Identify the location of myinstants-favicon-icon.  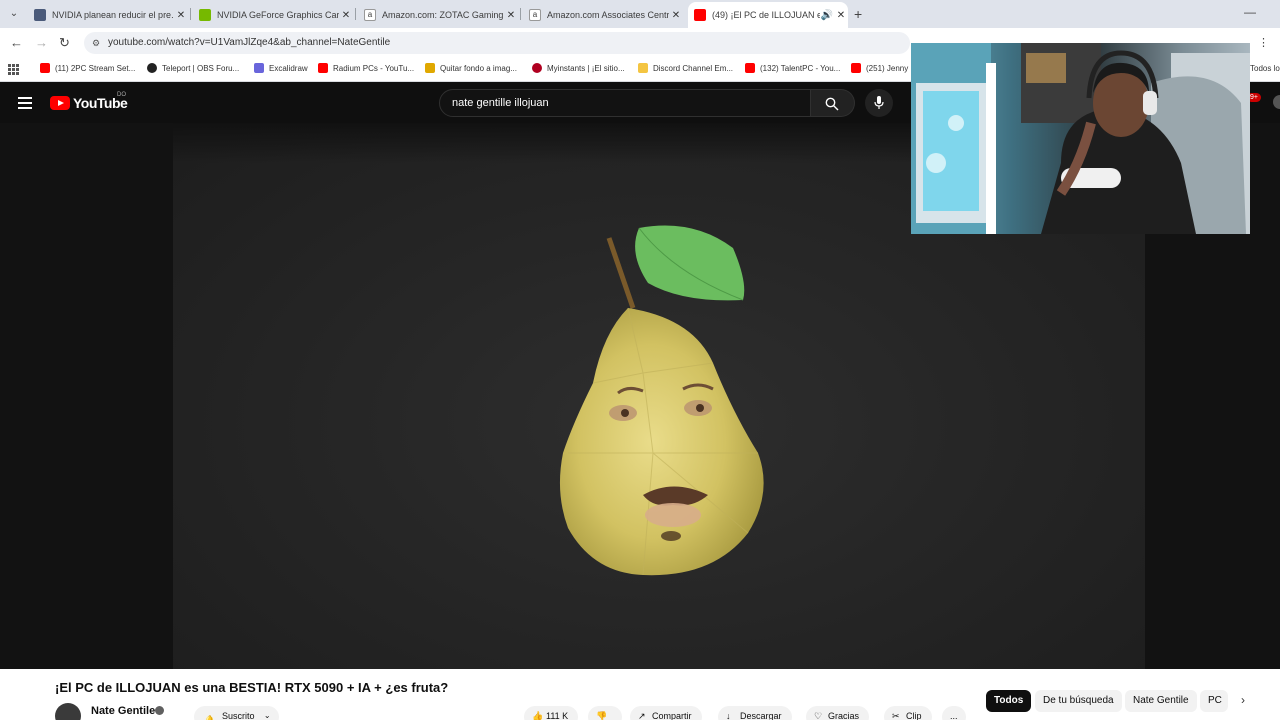
(537, 68).